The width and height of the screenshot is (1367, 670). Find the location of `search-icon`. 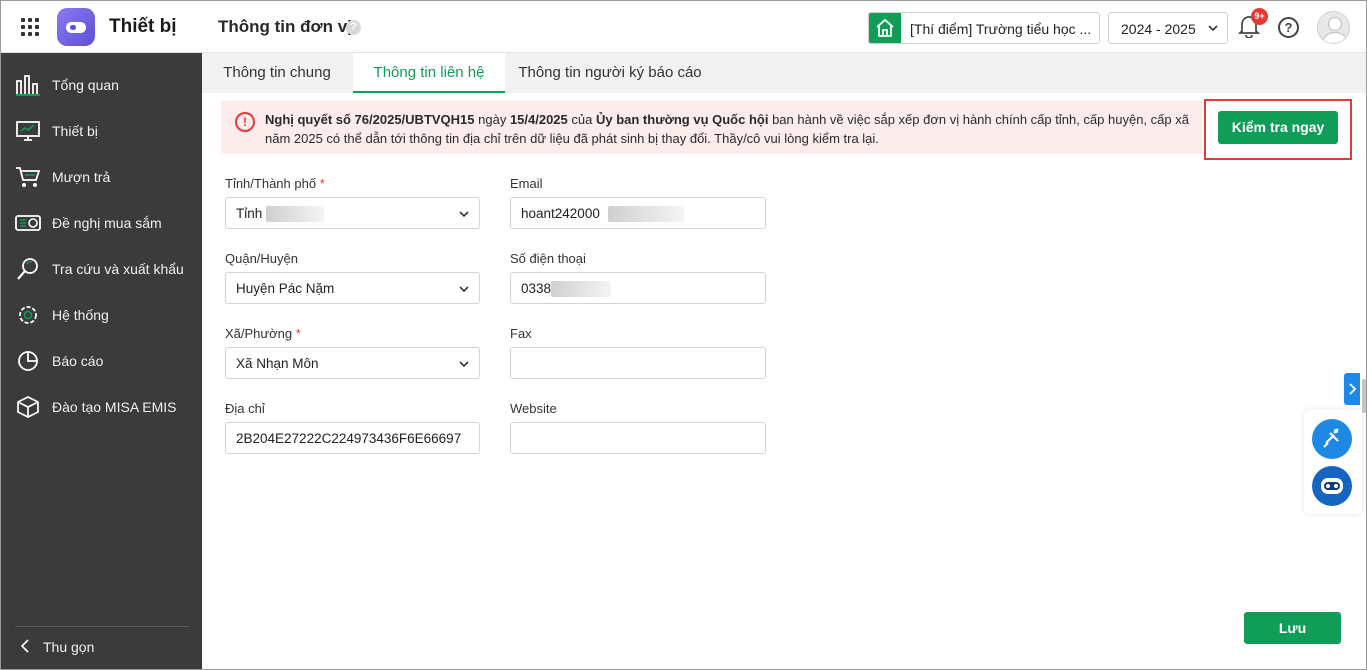

search-icon is located at coordinates (27, 269).